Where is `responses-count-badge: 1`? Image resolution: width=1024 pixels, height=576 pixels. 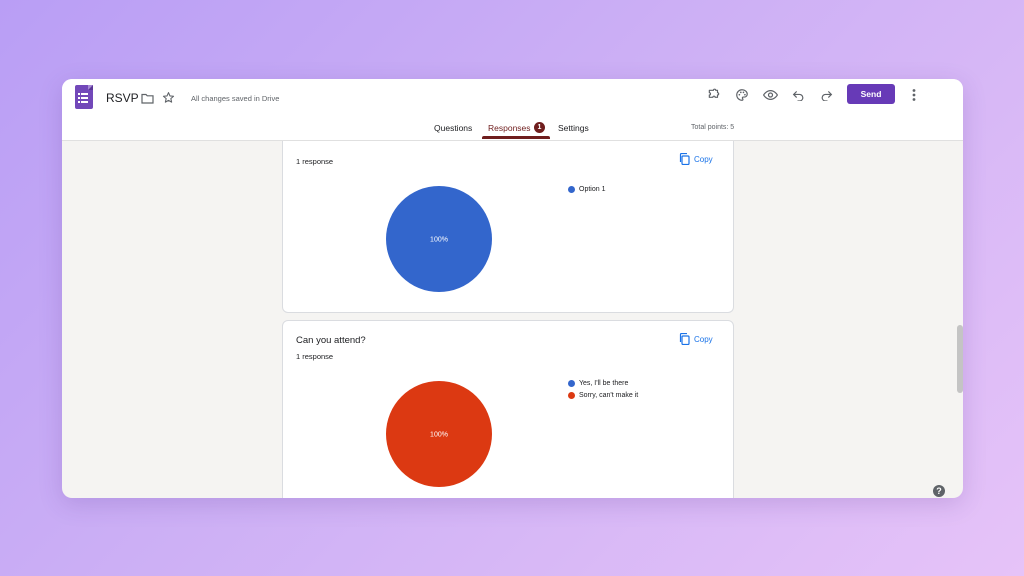 responses-count-badge: 1 is located at coordinates (539, 127).